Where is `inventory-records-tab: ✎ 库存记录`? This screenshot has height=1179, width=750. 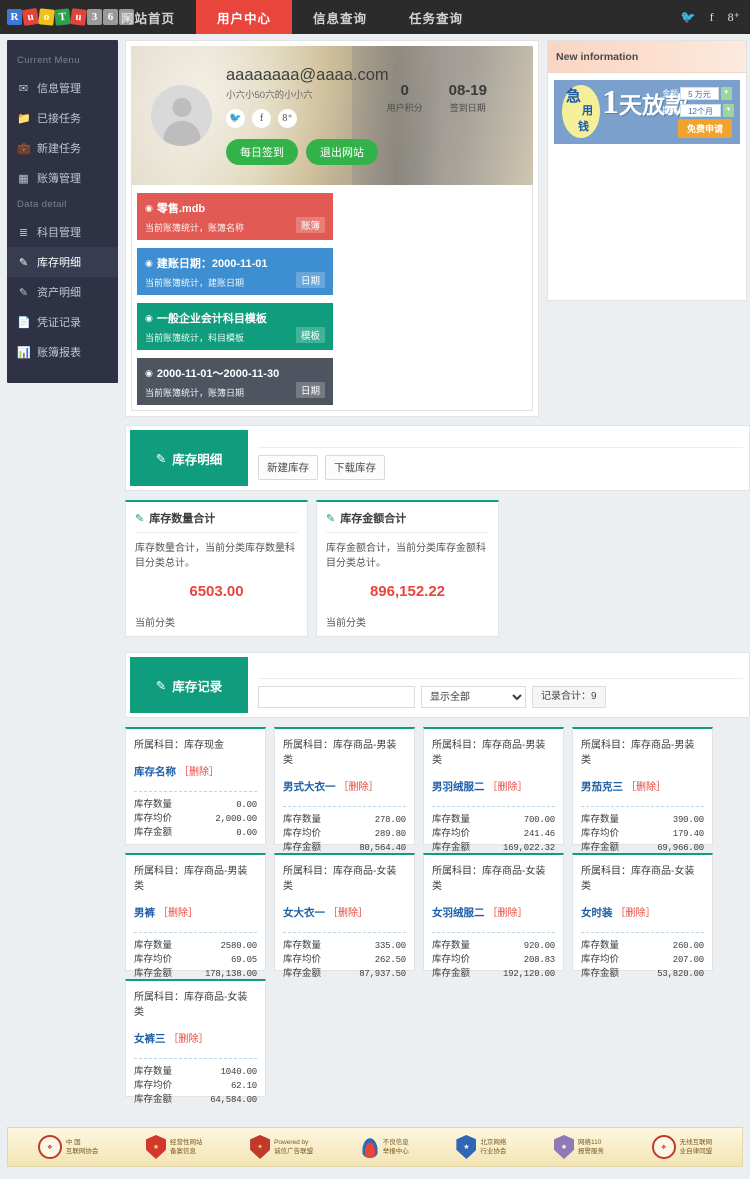
inventory-records-tab: ✎ 库存记录 is located at coordinates (189, 685).